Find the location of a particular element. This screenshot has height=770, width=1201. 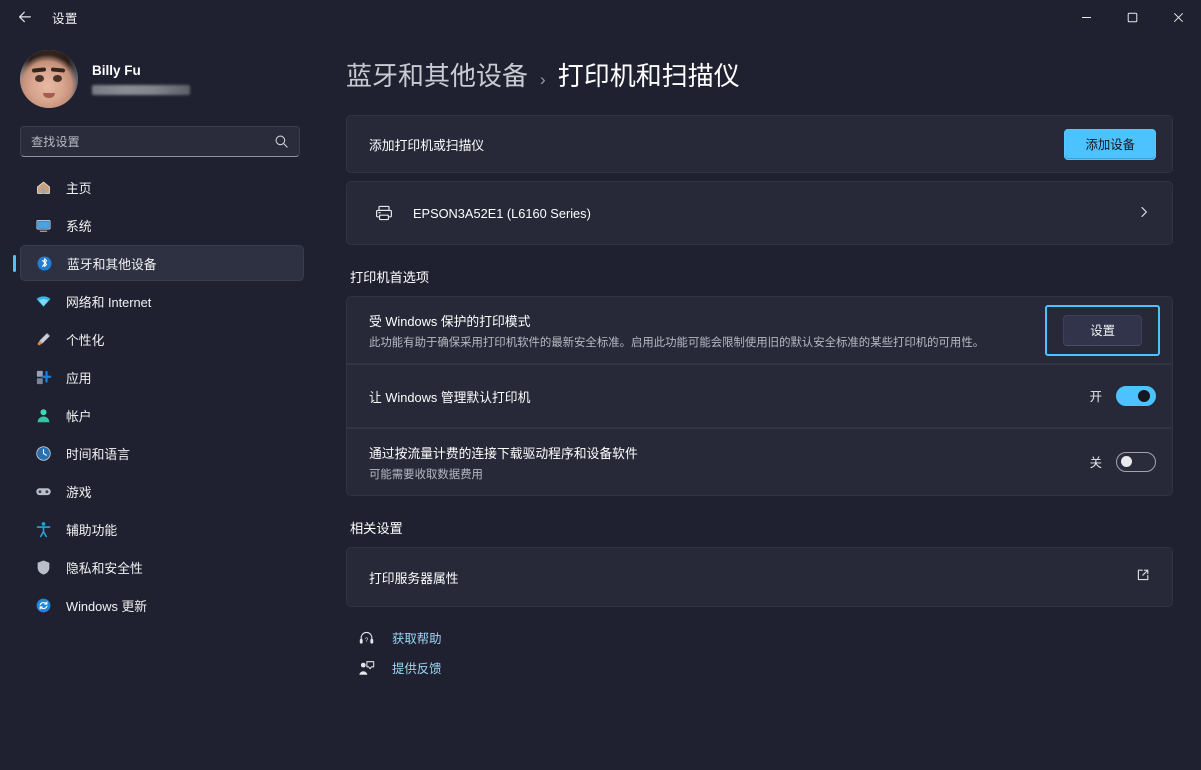

search-box is located at coordinates (160, 141).